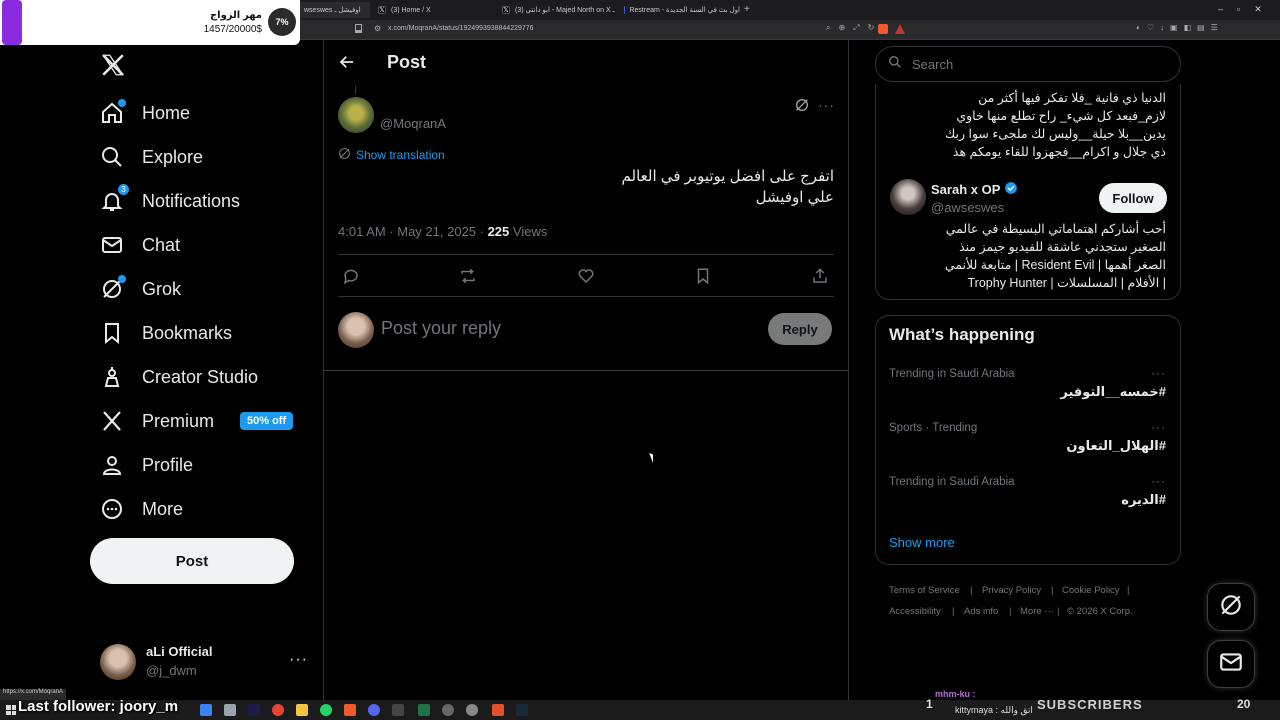 This screenshot has width=1280, height=720. Describe the element at coordinates (586, 276) in the screenshot. I see `like-icon` at that location.